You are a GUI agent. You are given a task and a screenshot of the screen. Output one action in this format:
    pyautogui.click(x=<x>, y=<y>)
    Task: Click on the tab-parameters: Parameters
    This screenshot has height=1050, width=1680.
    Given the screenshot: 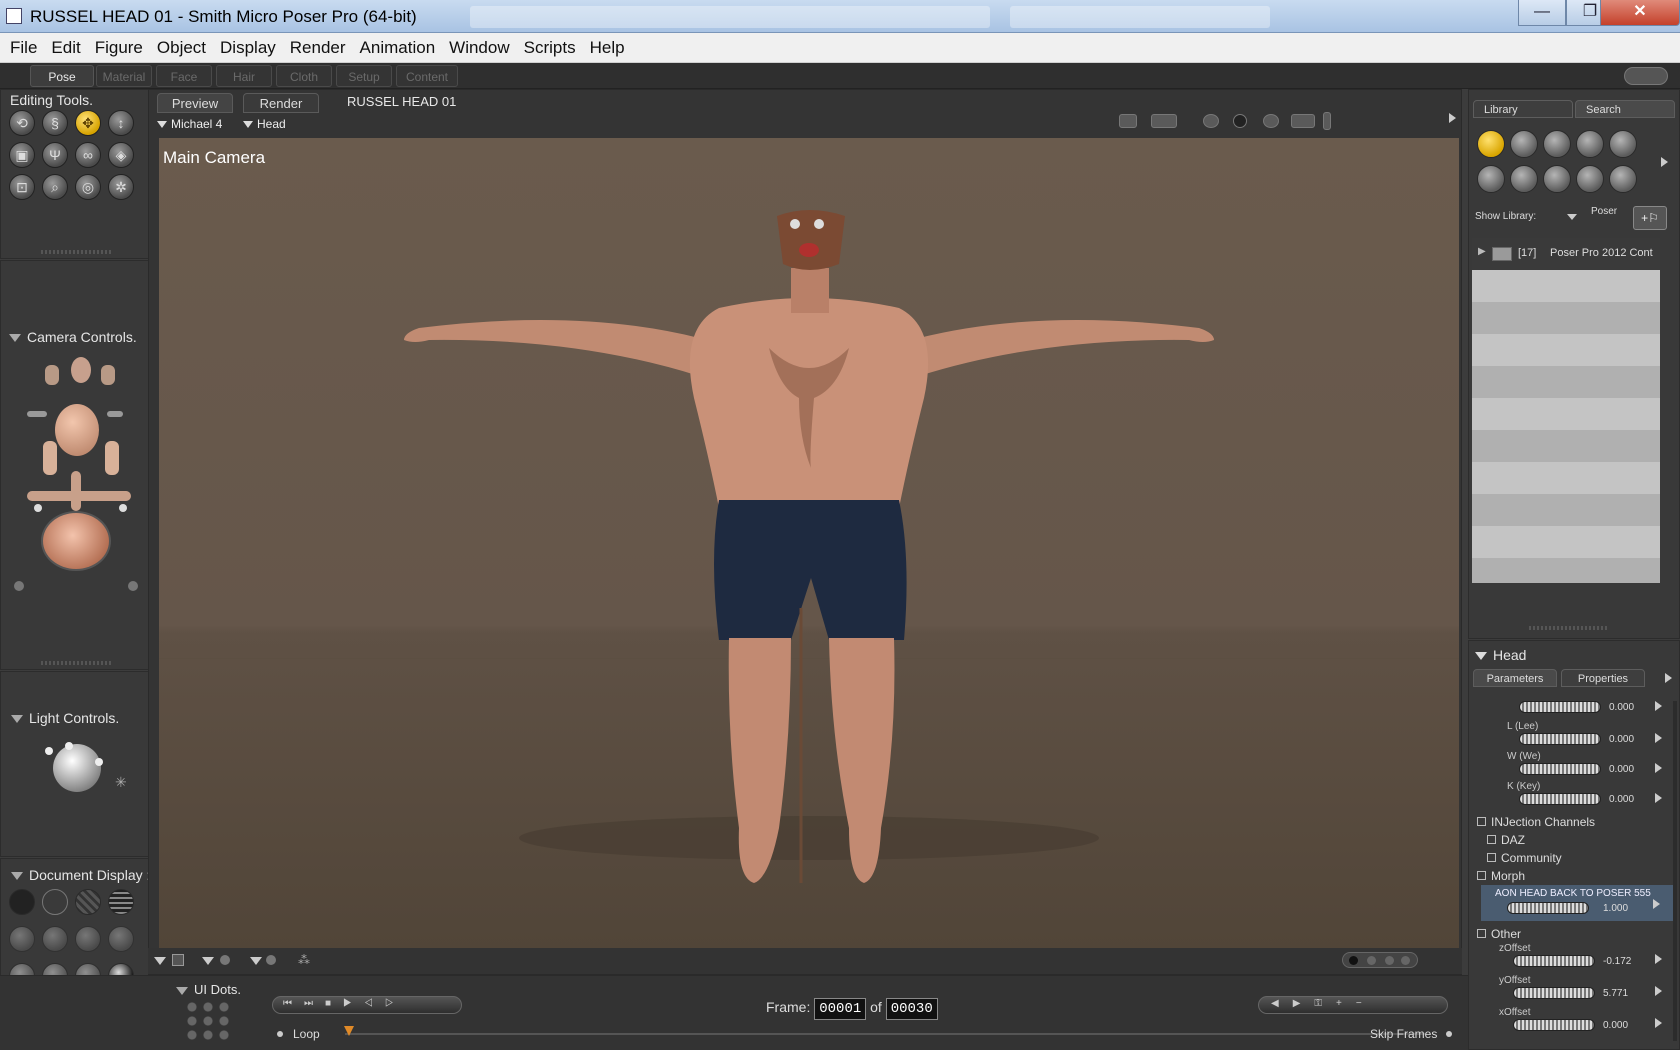 What is the action you would take?
    pyautogui.click(x=1515, y=678)
    